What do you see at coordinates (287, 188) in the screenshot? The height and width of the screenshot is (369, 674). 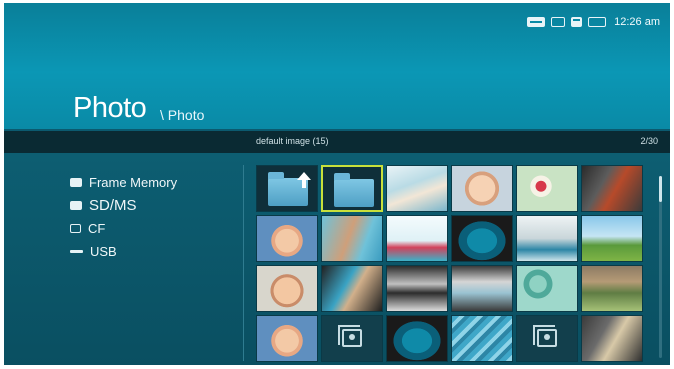 I see `folder-up-thumbnail` at bounding box center [287, 188].